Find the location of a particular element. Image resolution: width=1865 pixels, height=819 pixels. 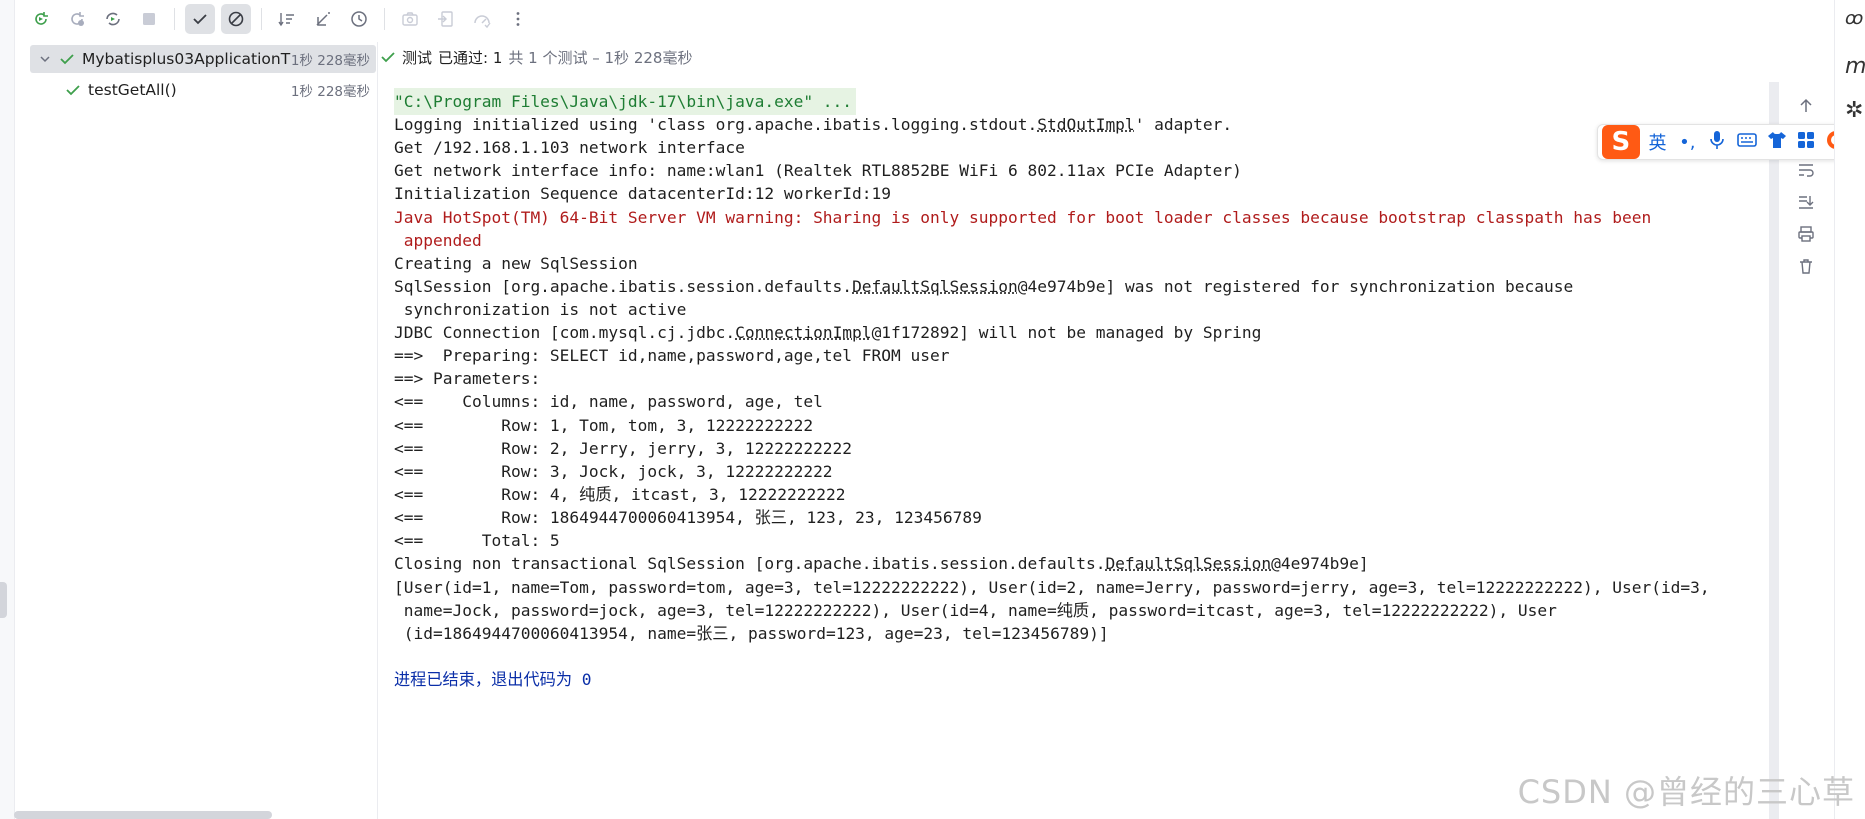

show-passed-icon is located at coordinates (200, 19).